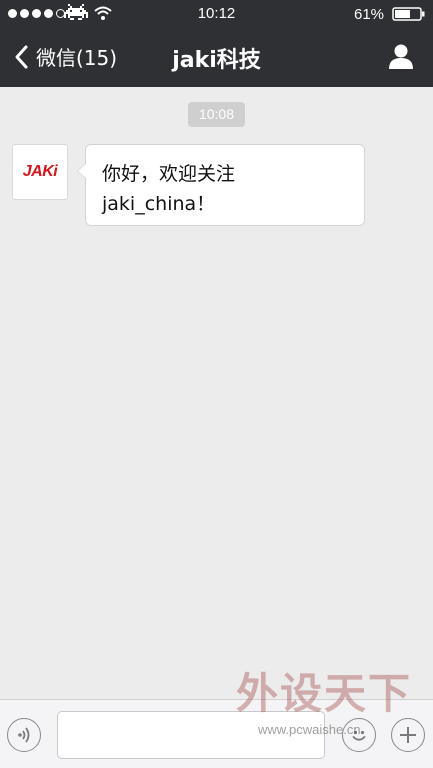 This screenshot has width=433, height=768. I want to click on message-line-2: jaki_china！, so click(159, 204).